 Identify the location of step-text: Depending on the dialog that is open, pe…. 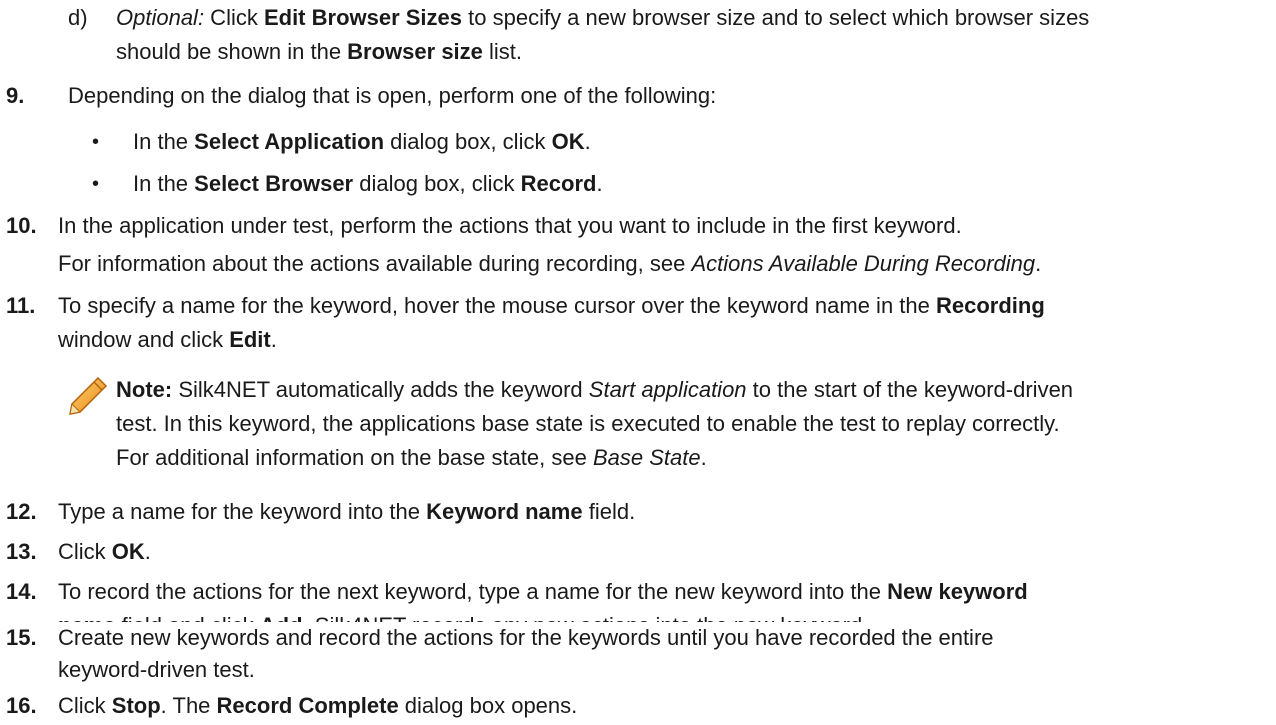
(392, 95).